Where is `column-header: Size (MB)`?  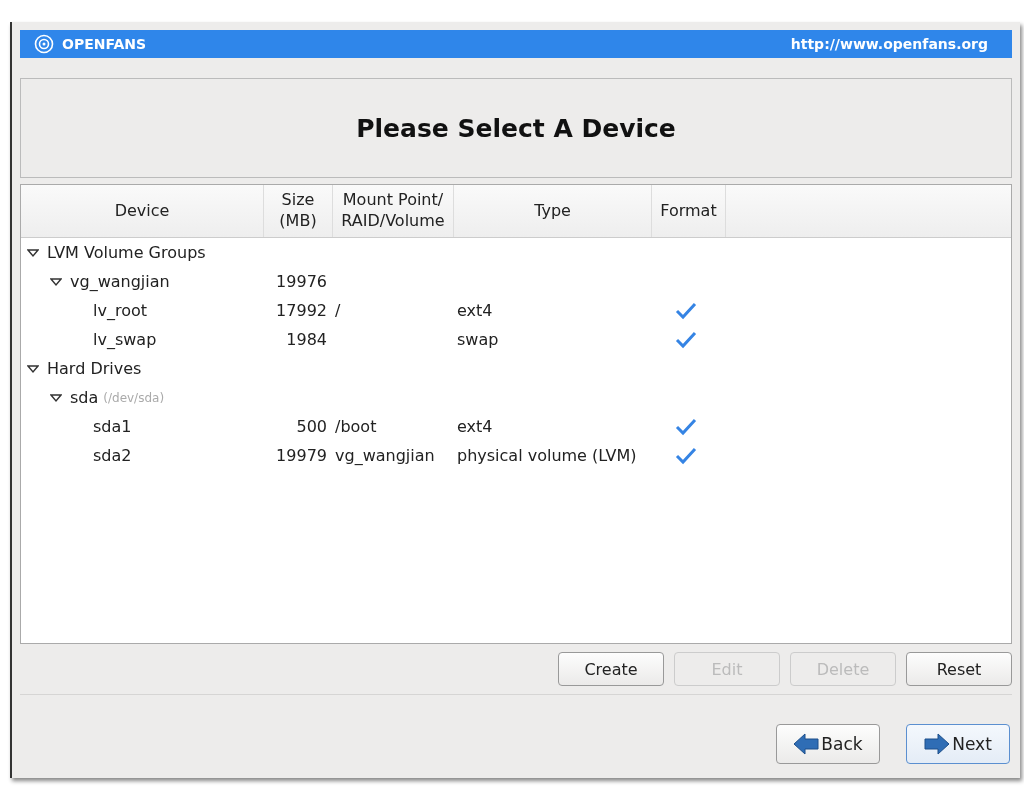
column-header: Size (MB) is located at coordinates (298, 211).